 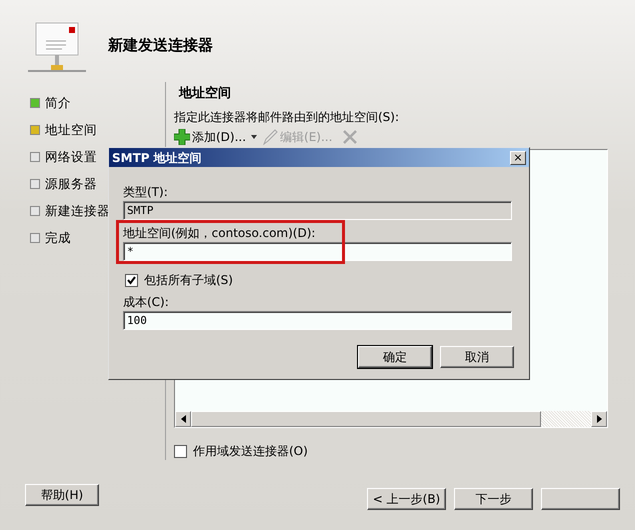 What do you see at coordinates (62, 495) in the screenshot?
I see `help-button: 帮助(H)` at bounding box center [62, 495].